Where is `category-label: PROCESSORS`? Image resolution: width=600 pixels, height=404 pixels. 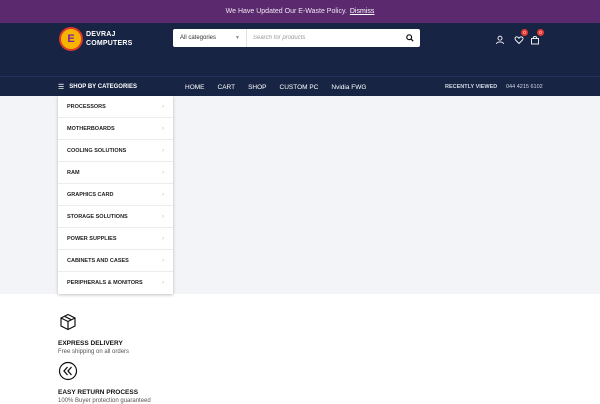
category-label: PROCESSORS is located at coordinates (86, 106).